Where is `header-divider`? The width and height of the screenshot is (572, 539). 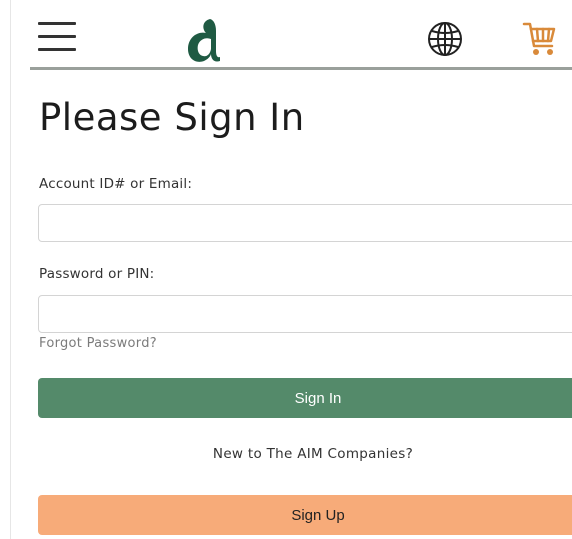 header-divider is located at coordinates (301, 68).